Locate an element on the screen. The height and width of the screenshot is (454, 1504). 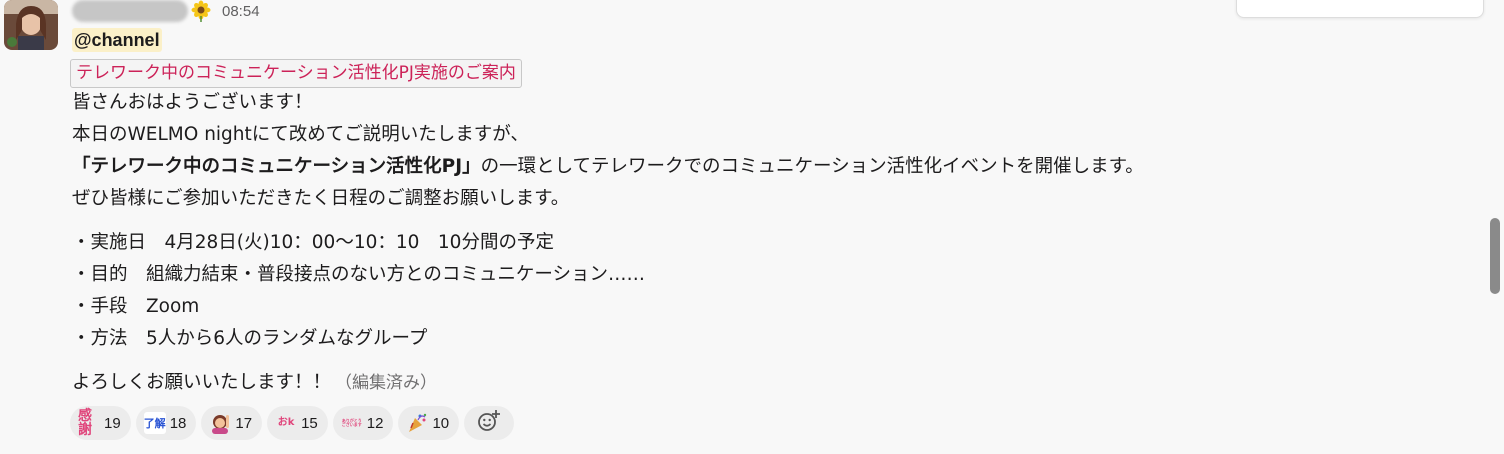
message-header: 08:54 is located at coordinates (166, 12).